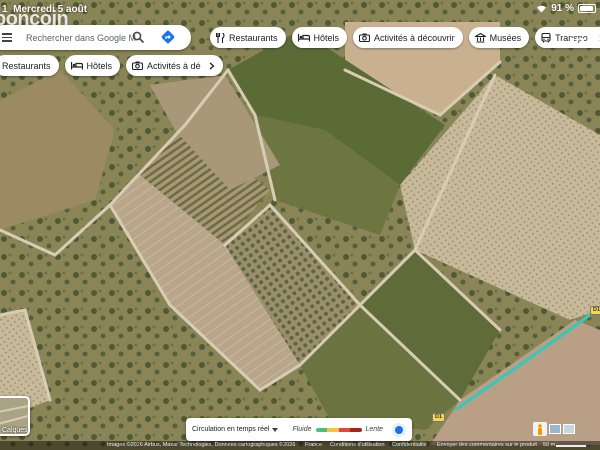 This screenshot has width=600, height=450. I want to click on wifi-icon, so click(542, 9).